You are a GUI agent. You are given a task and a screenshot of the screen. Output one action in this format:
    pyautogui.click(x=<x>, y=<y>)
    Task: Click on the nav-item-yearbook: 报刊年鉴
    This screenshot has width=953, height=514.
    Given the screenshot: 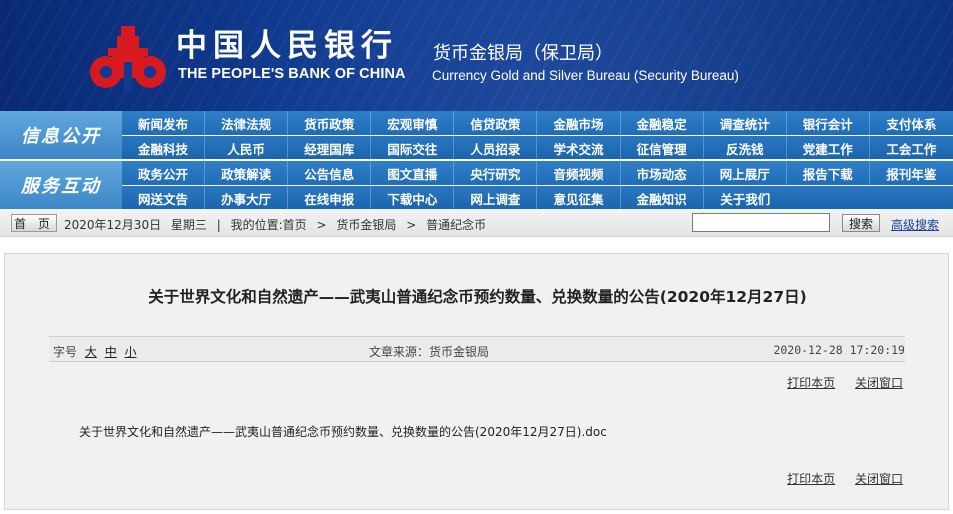 What is the action you would take?
    pyautogui.click(x=911, y=173)
    